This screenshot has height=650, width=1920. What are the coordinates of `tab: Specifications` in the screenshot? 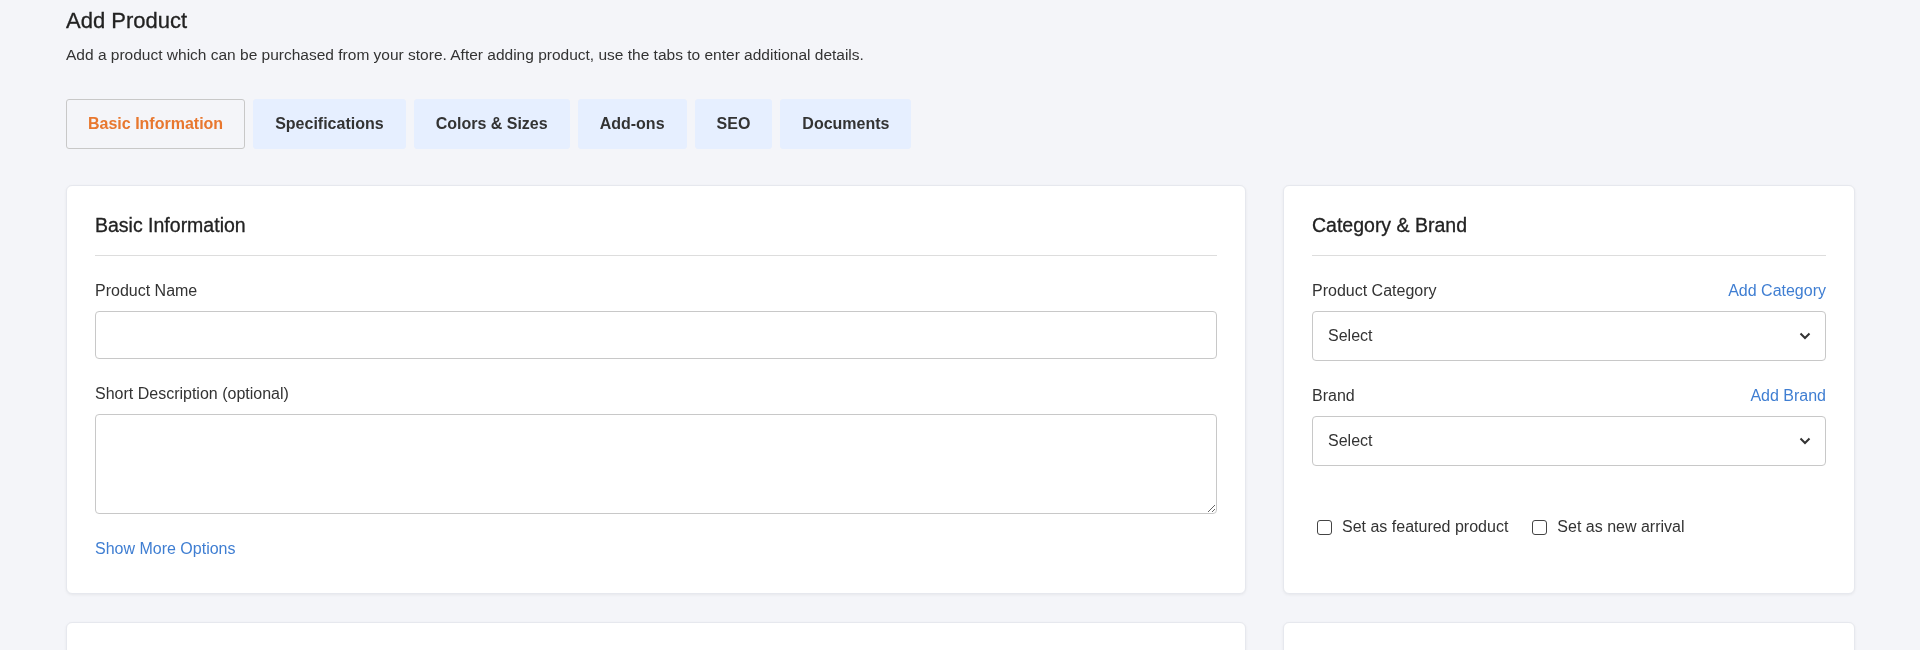 It's located at (329, 124).